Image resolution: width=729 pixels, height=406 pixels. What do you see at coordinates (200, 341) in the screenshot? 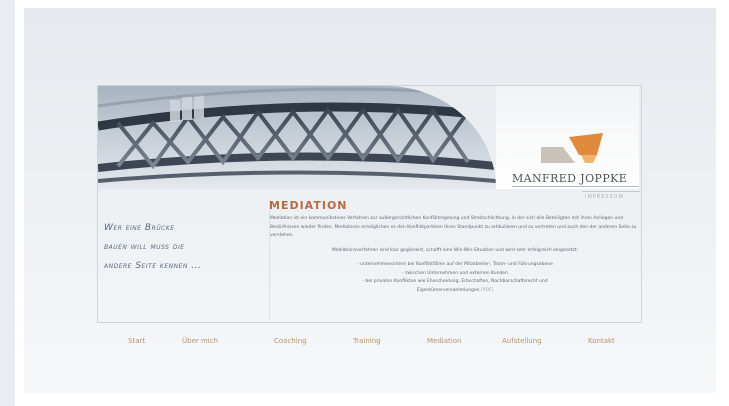
I see `nav-item-ueber-mich: Über mich` at bounding box center [200, 341].